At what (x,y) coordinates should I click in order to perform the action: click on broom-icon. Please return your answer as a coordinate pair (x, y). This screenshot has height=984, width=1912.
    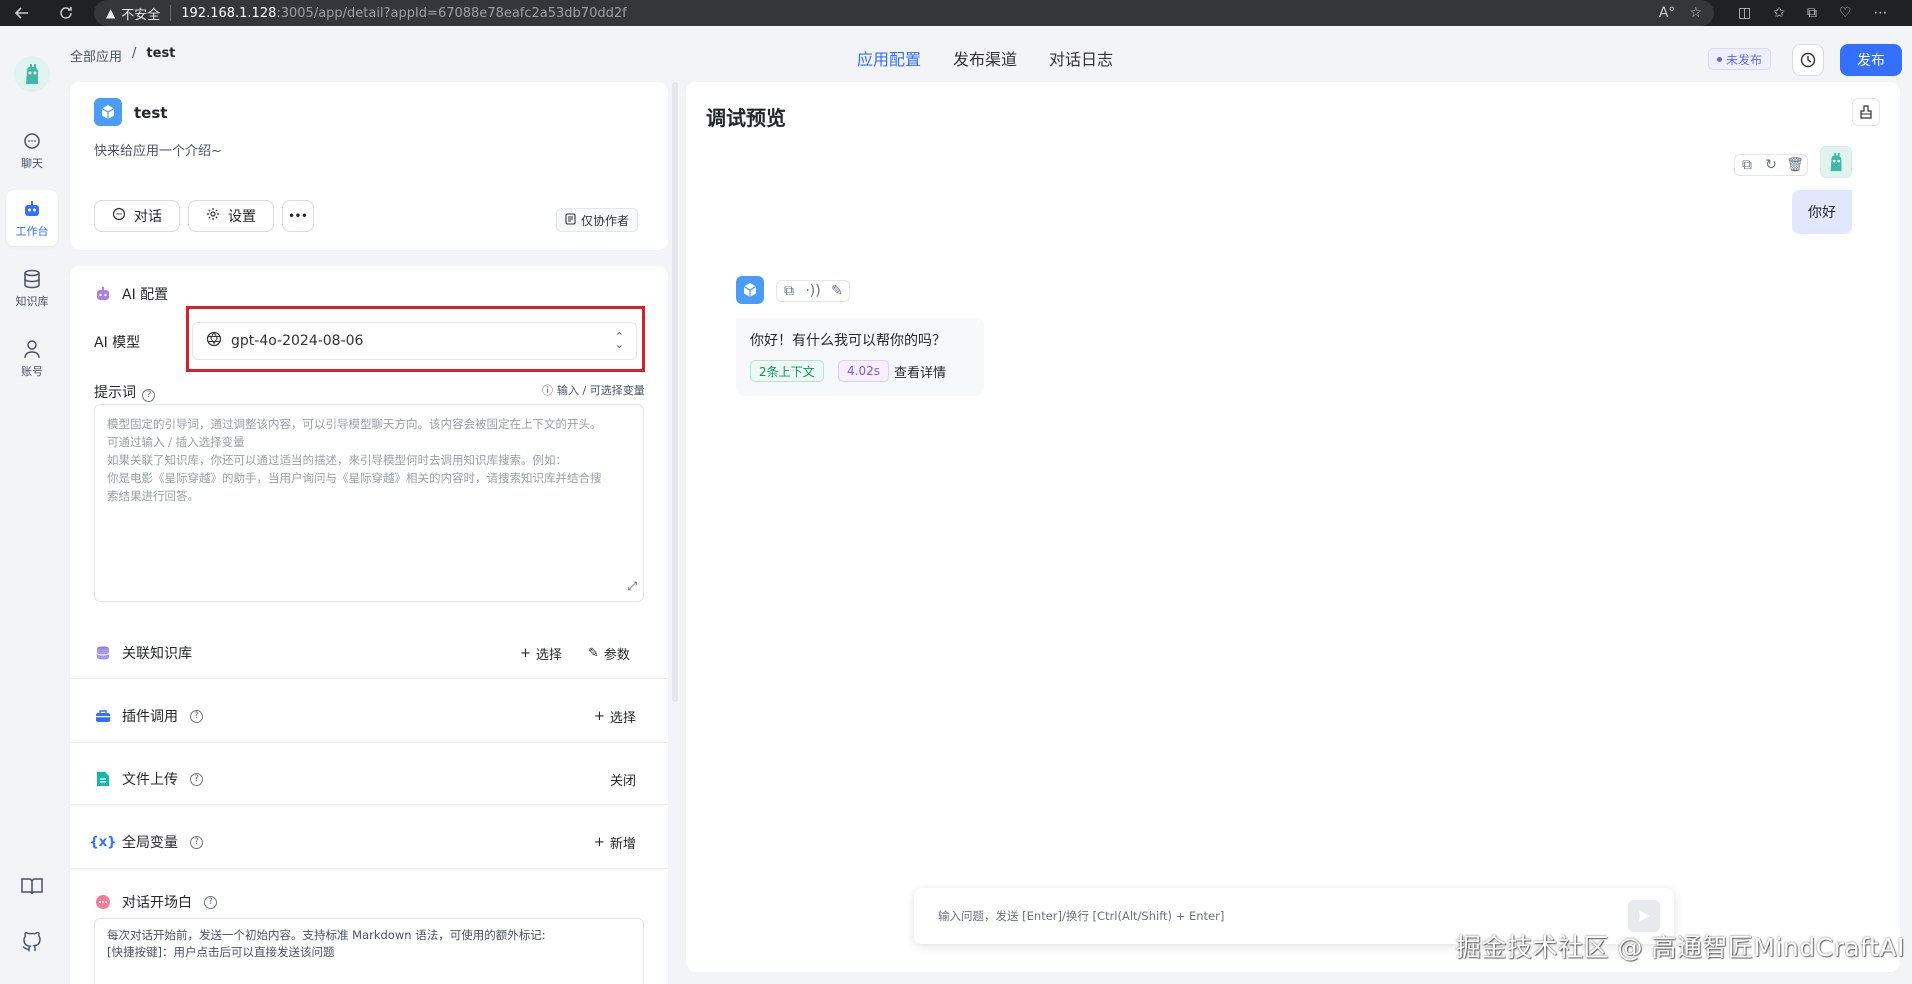
    Looking at the image, I should click on (1866, 112).